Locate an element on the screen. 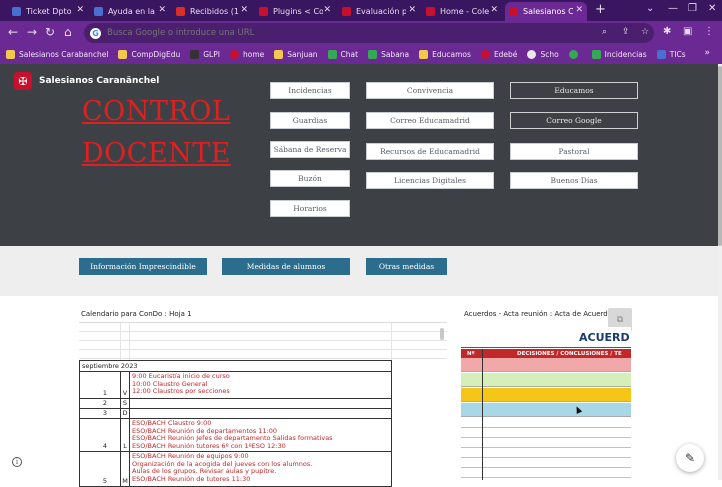 This screenshot has height=487, width=722. bookmark-label: Chat is located at coordinates (349, 54).